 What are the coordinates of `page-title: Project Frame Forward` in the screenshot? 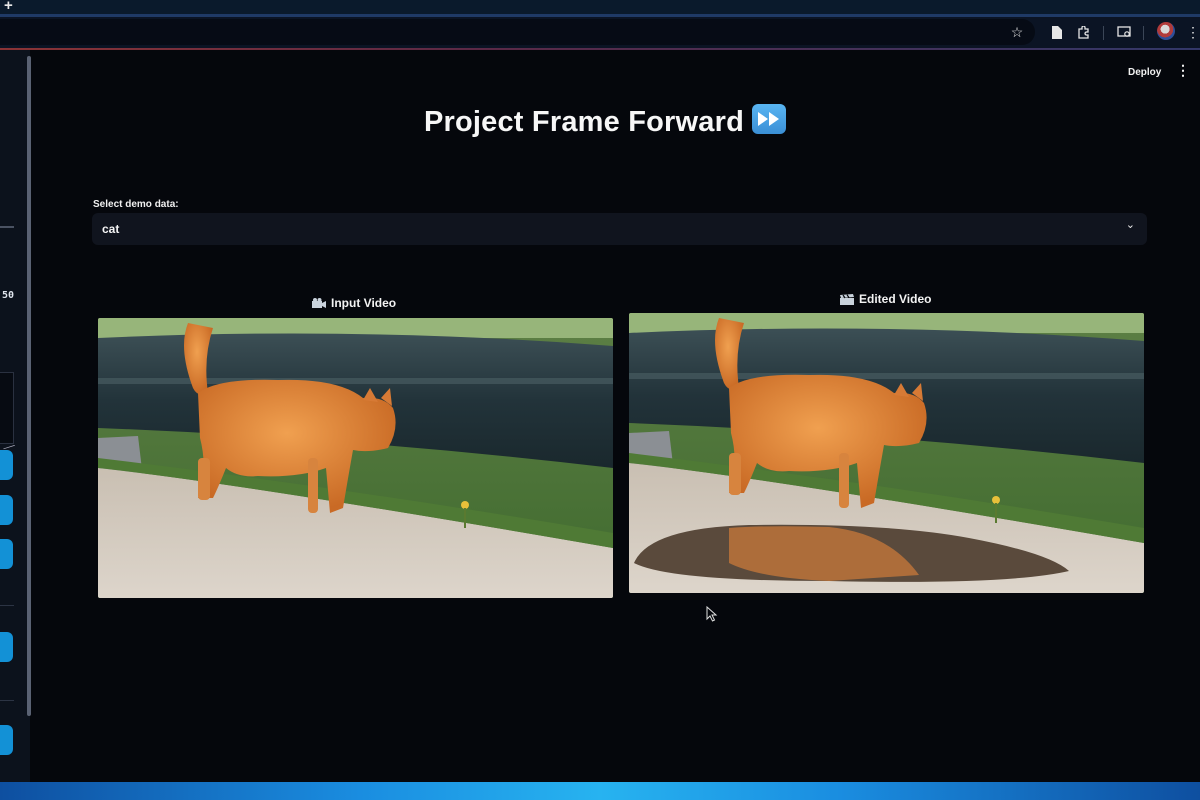 It's located at (600, 121).